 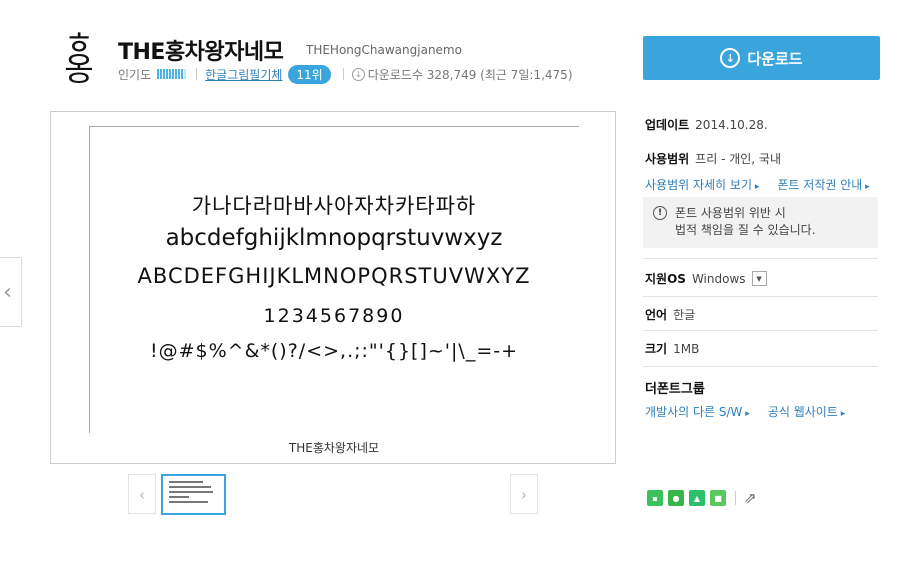 What do you see at coordinates (702, 184) in the screenshot?
I see `usage-detail-link: 사용범위 자세히 보기` at bounding box center [702, 184].